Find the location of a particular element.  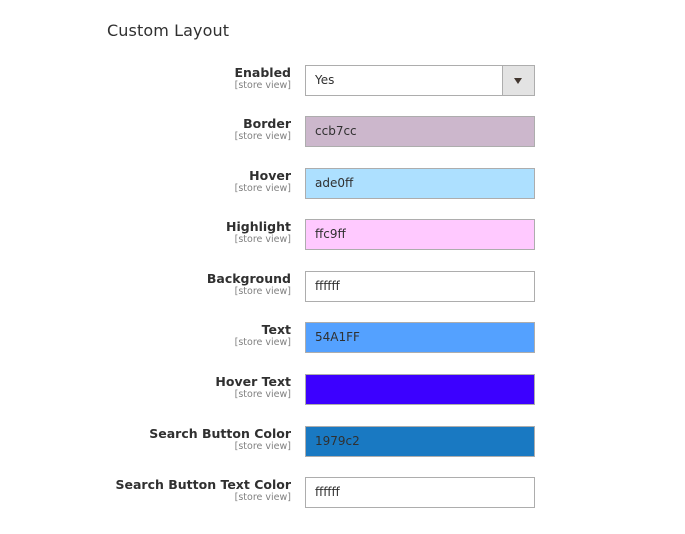

field-row-highlight: Highlight [store view] ffc9ff is located at coordinates (342, 235).